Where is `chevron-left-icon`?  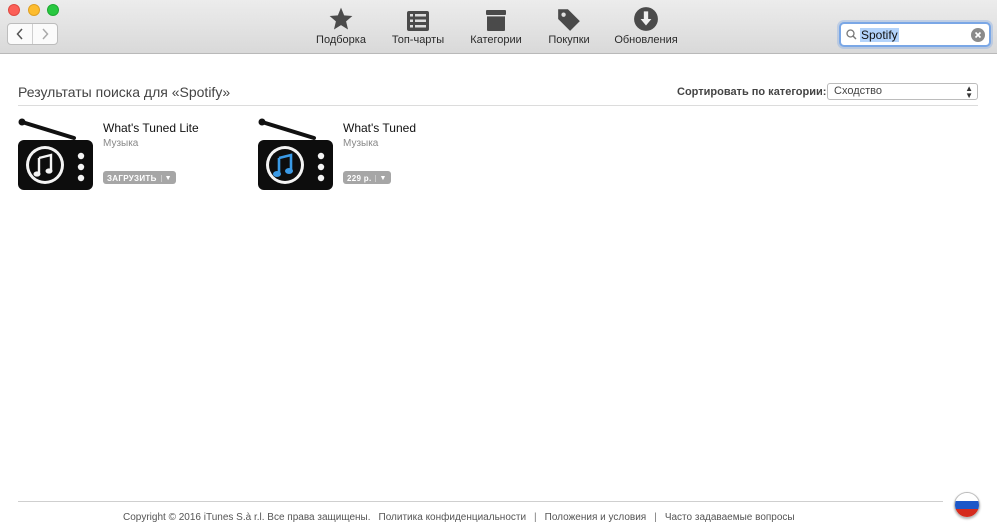 chevron-left-icon is located at coordinates (19, 34).